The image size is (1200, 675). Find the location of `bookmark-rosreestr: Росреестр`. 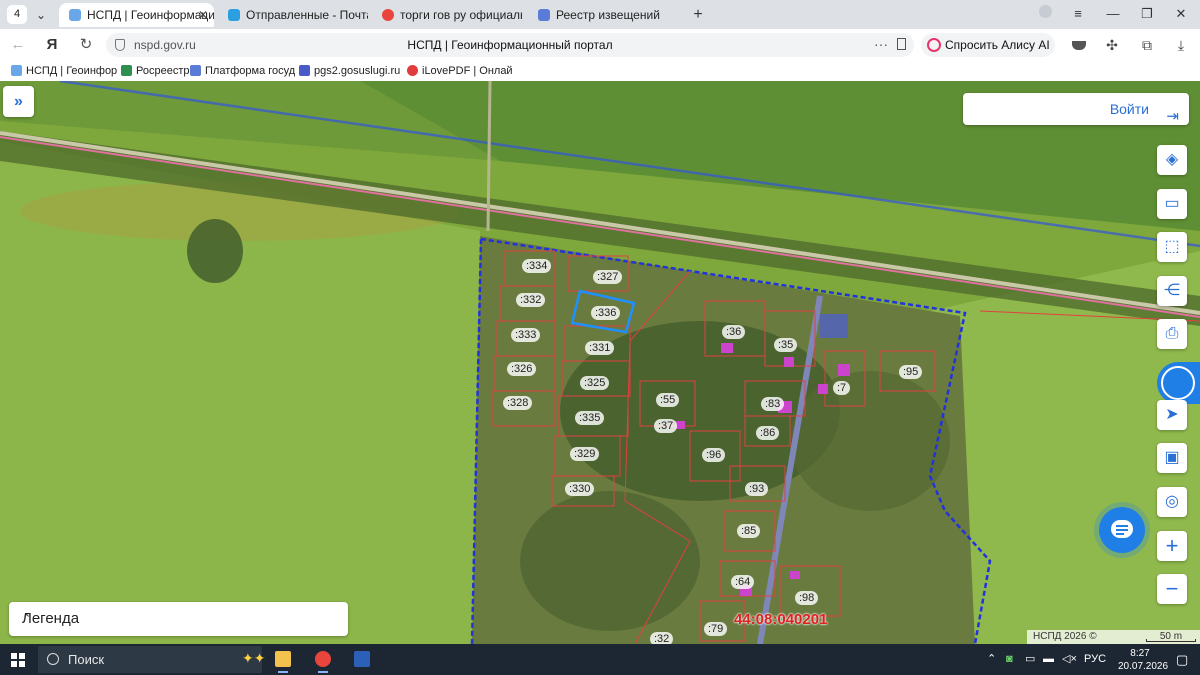

bookmark-rosreestr: Росреестр is located at coordinates (155, 71).